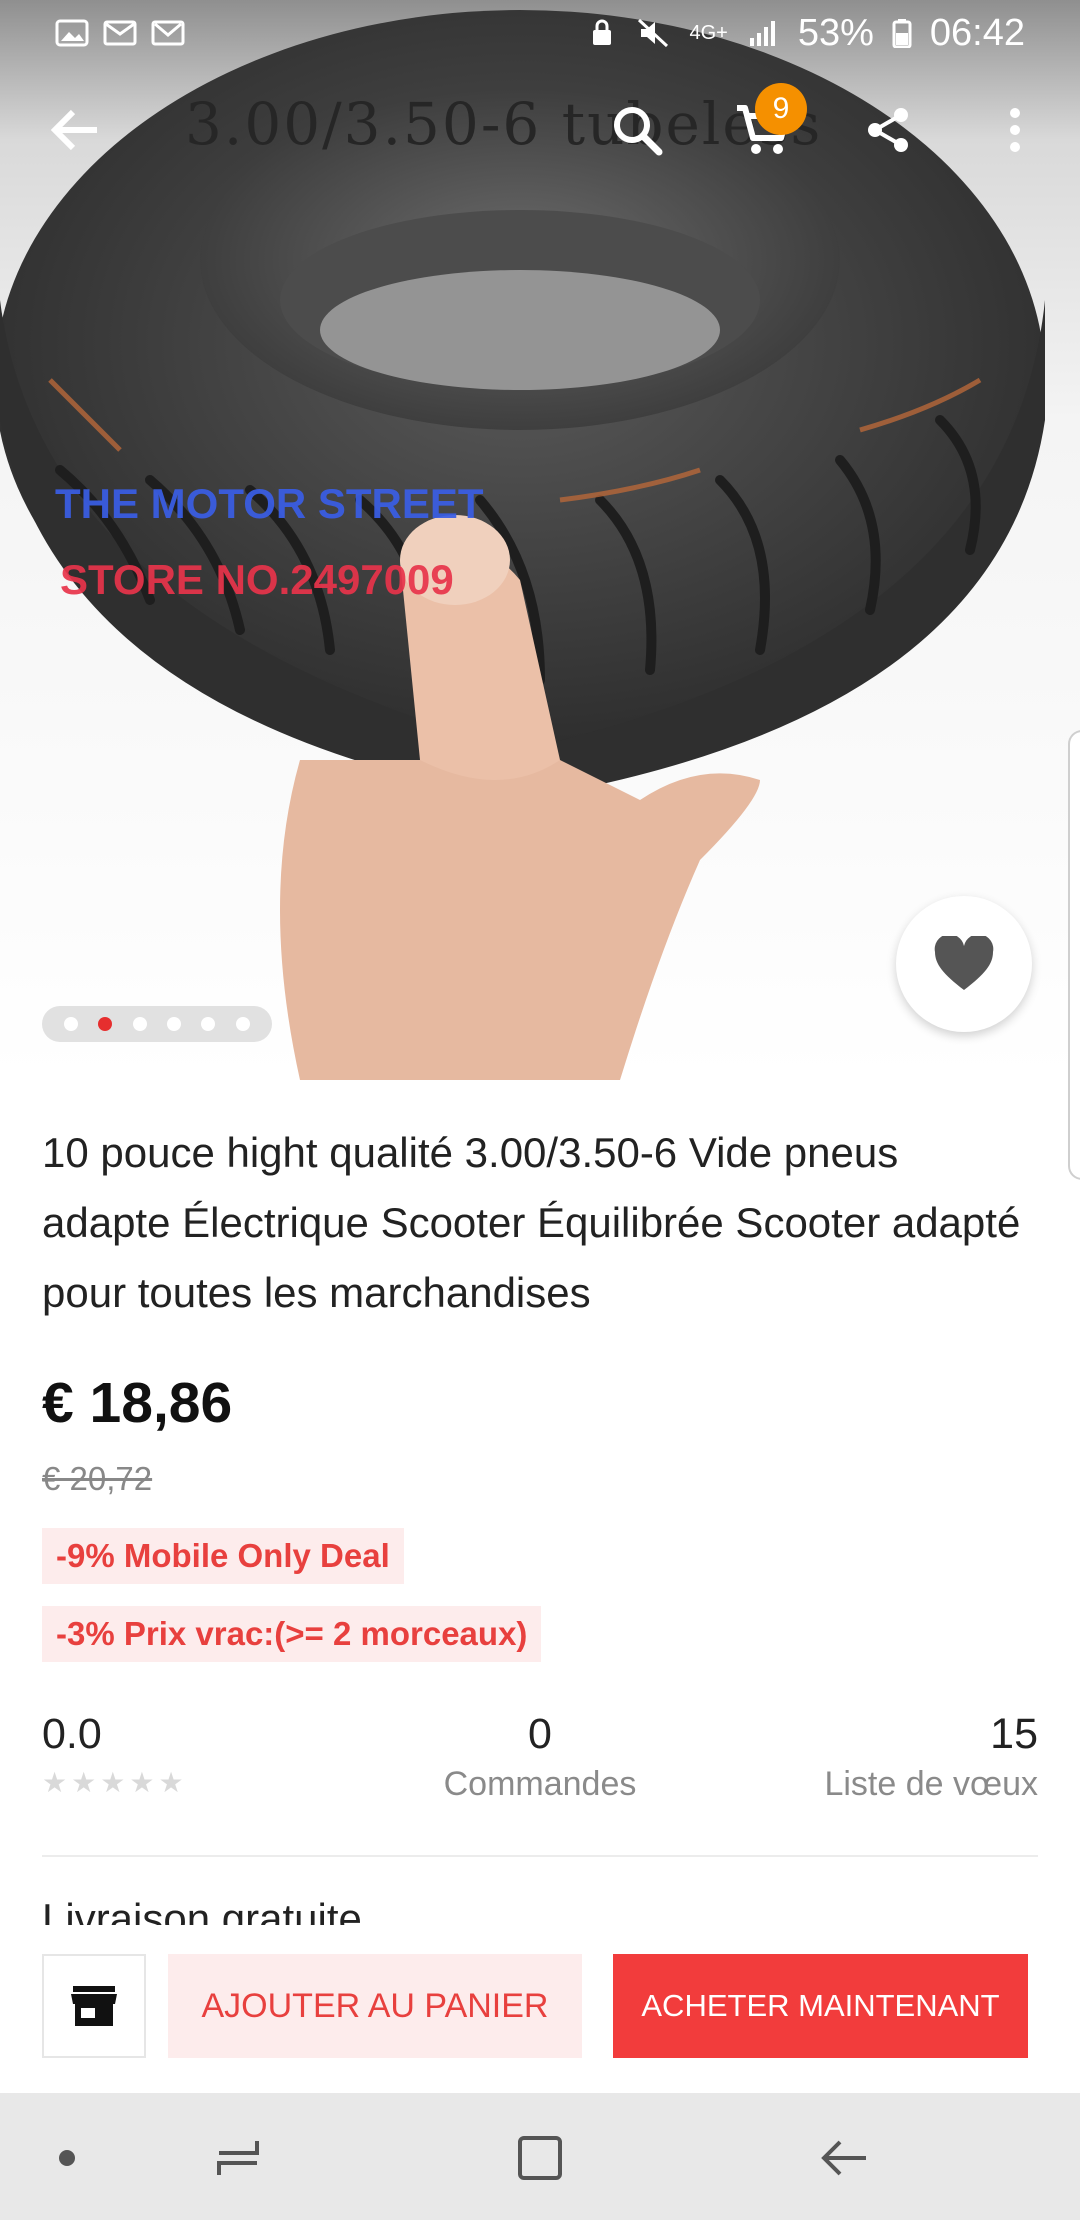  Describe the element at coordinates (269, 503) in the screenshot. I see `watermark-store-name: THE MOTOR STREET` at that location.